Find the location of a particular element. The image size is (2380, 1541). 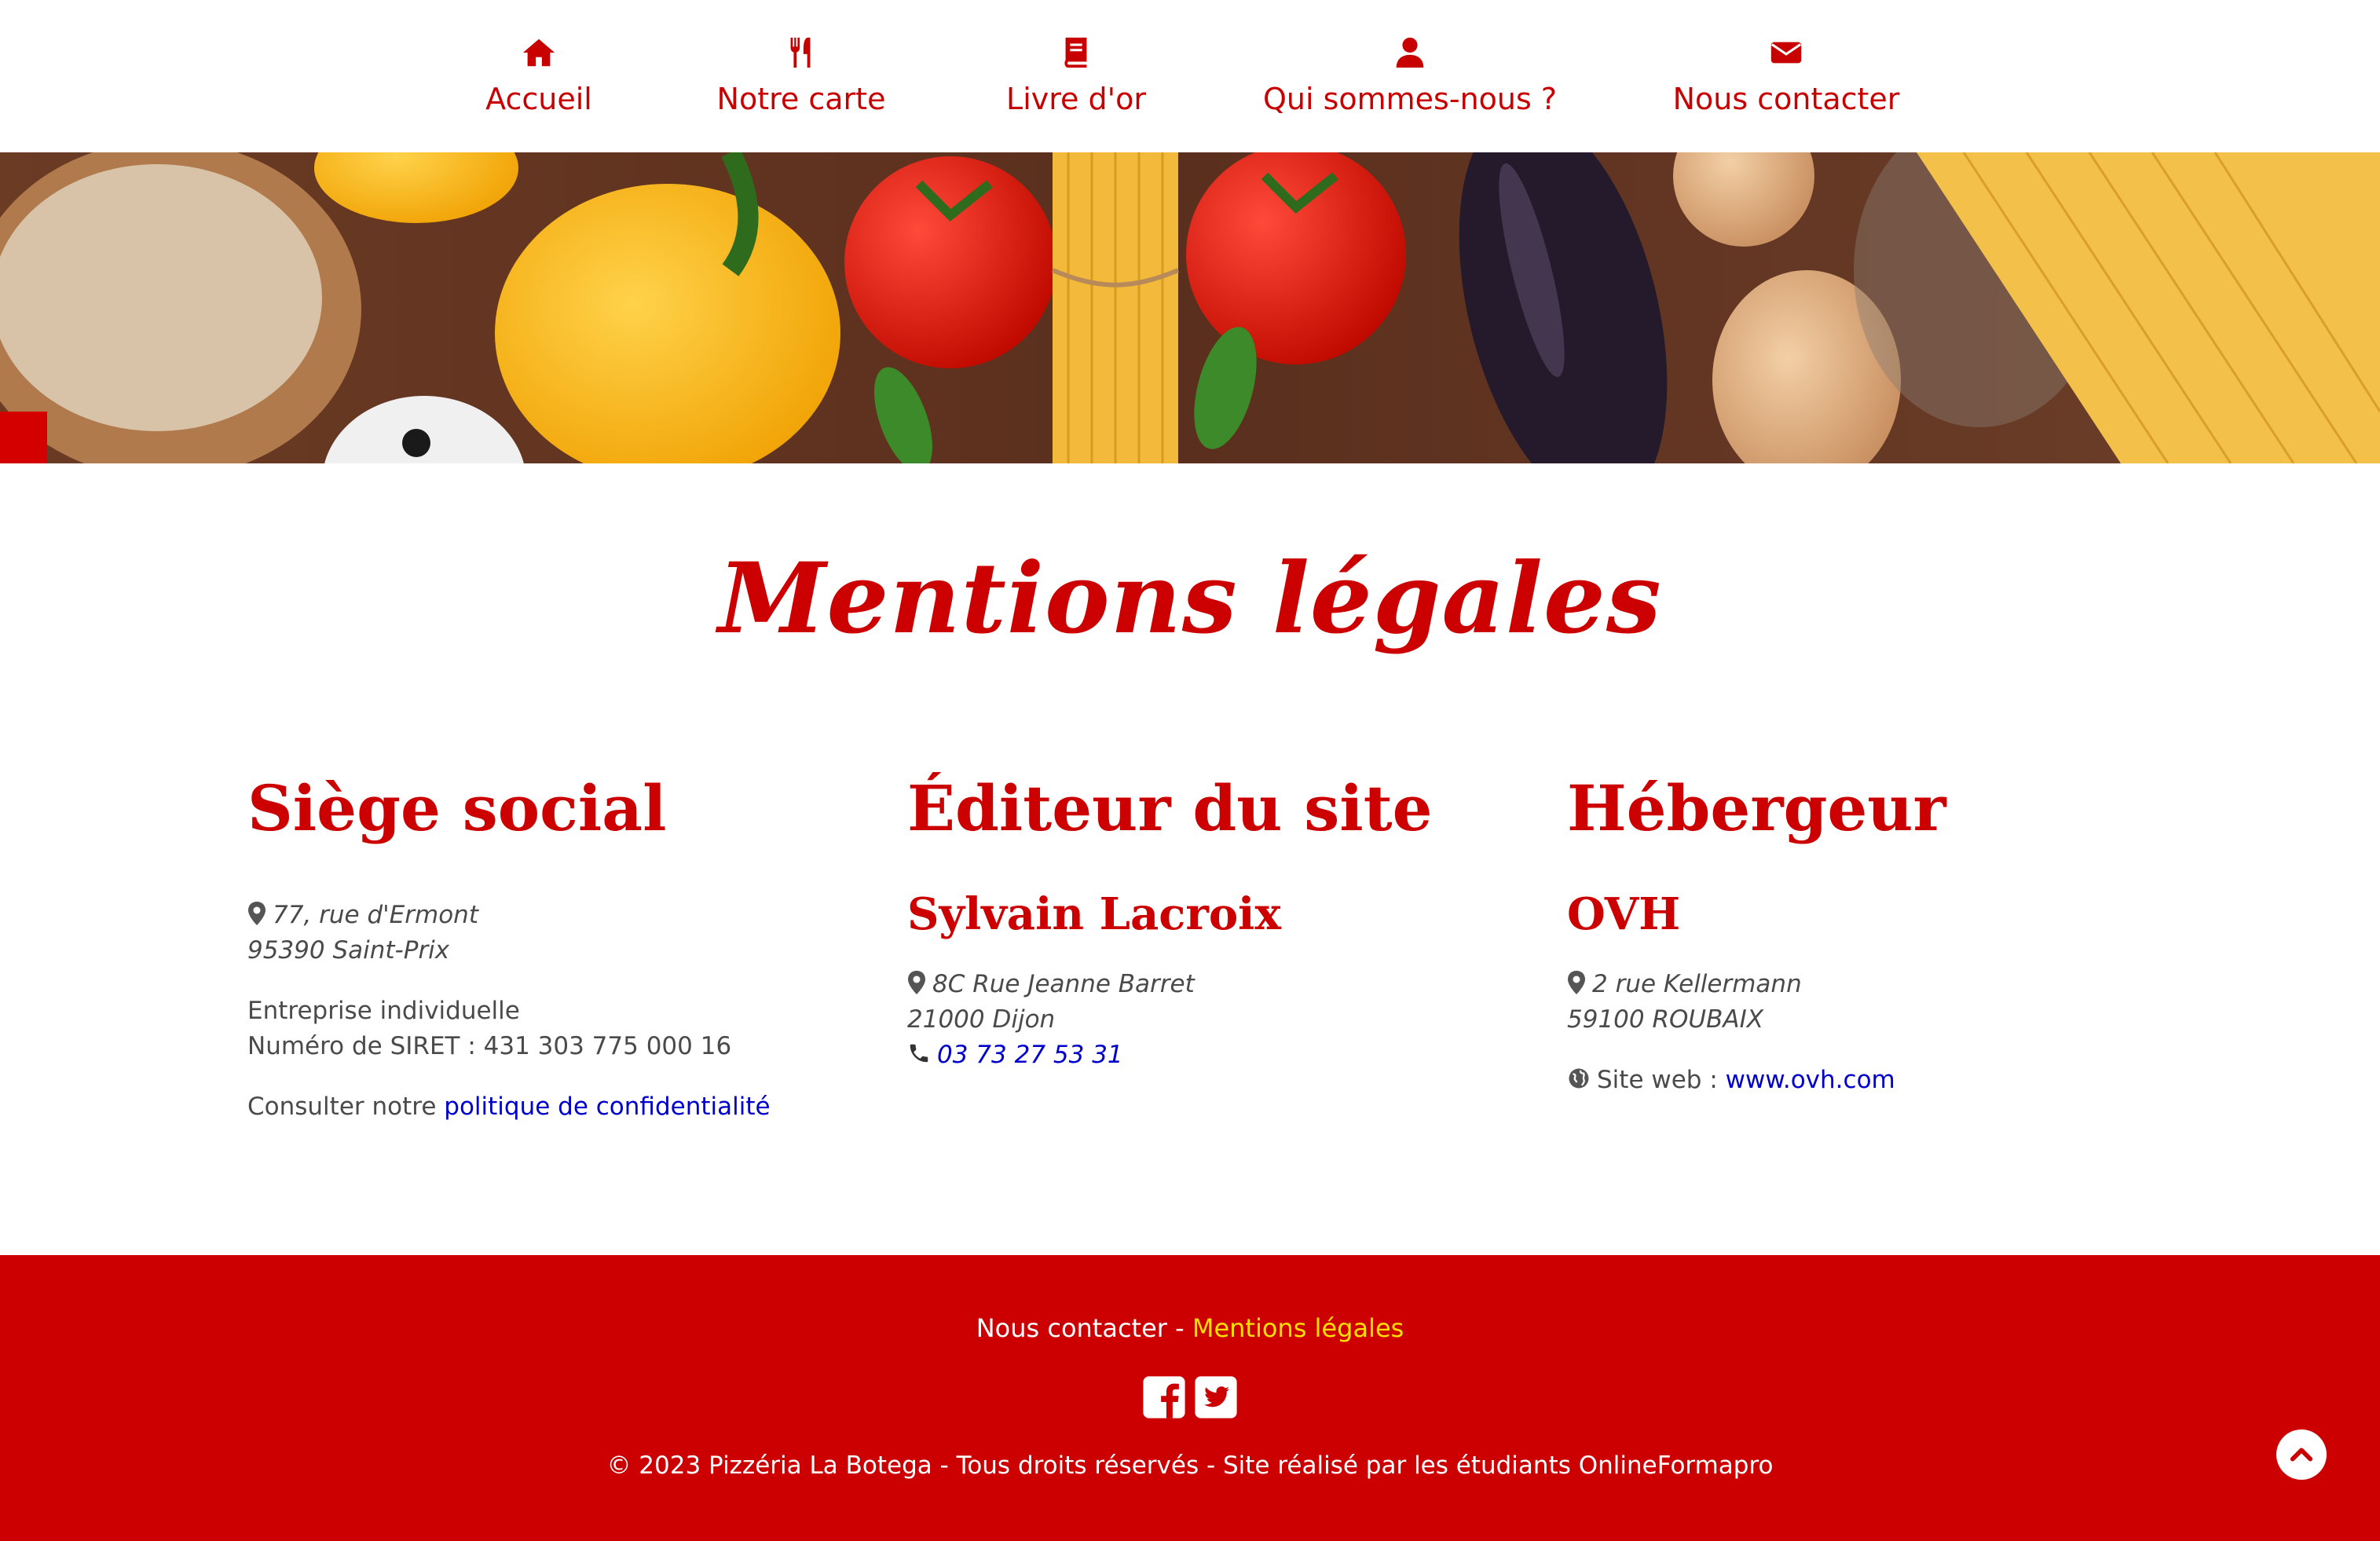

fork-knife-icon is located at coordinates (800, 53).